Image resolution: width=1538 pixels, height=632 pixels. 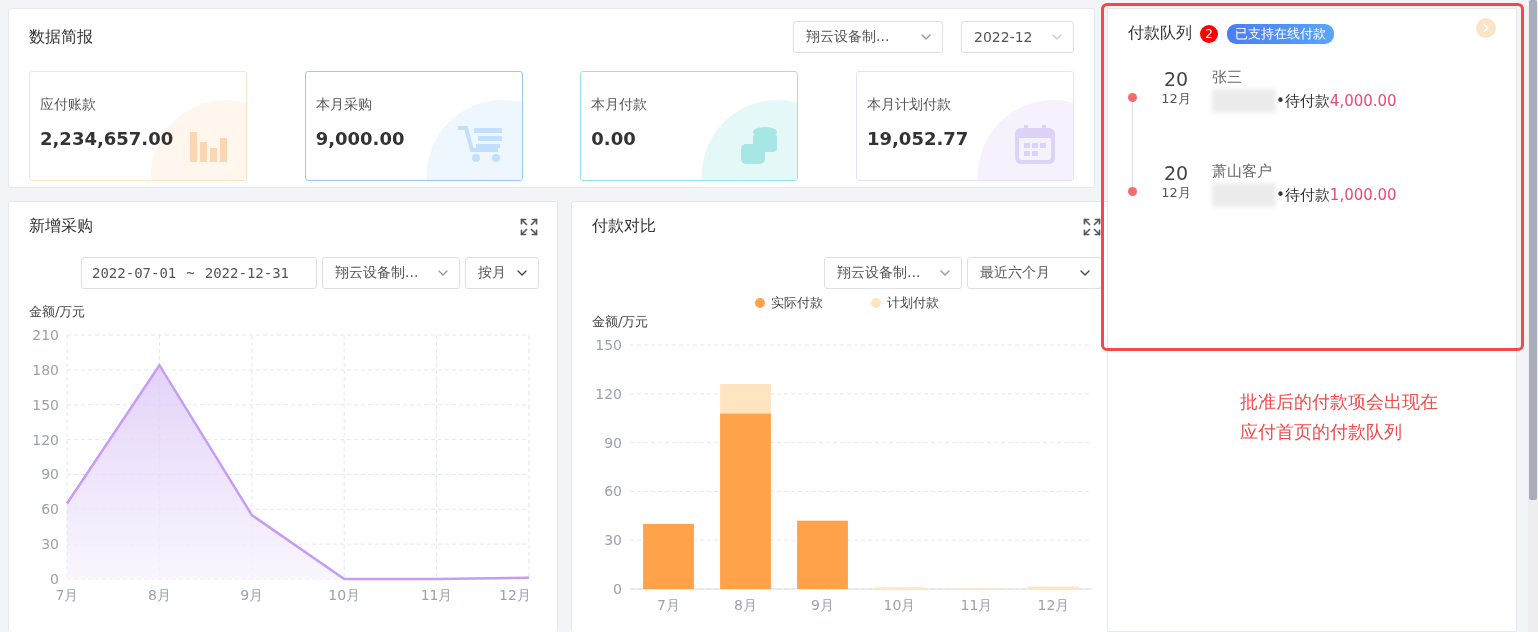 I want to click on stat-label: 应付账款, so click(x=68, y=105).